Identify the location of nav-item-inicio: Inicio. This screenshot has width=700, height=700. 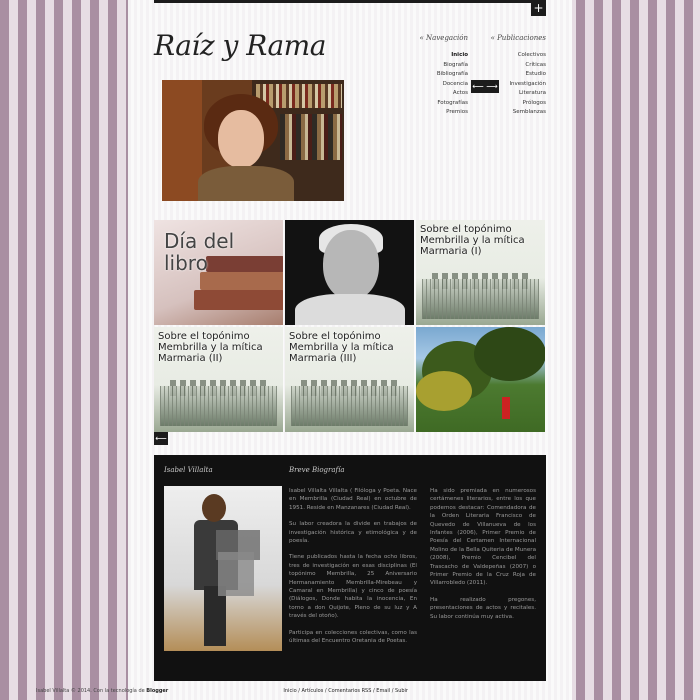
(431, 56).